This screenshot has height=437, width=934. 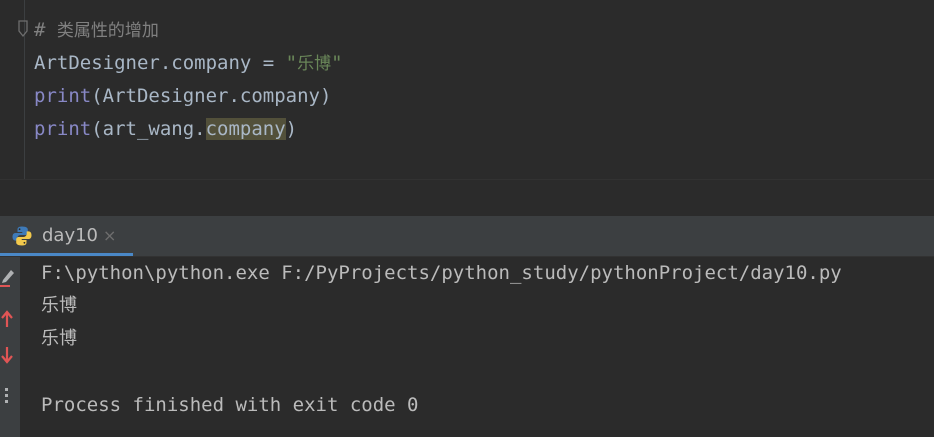 What do you see at coordinates (22, 236) in the screenshot?
I see `python-icon` at bounding box center [22, 236].